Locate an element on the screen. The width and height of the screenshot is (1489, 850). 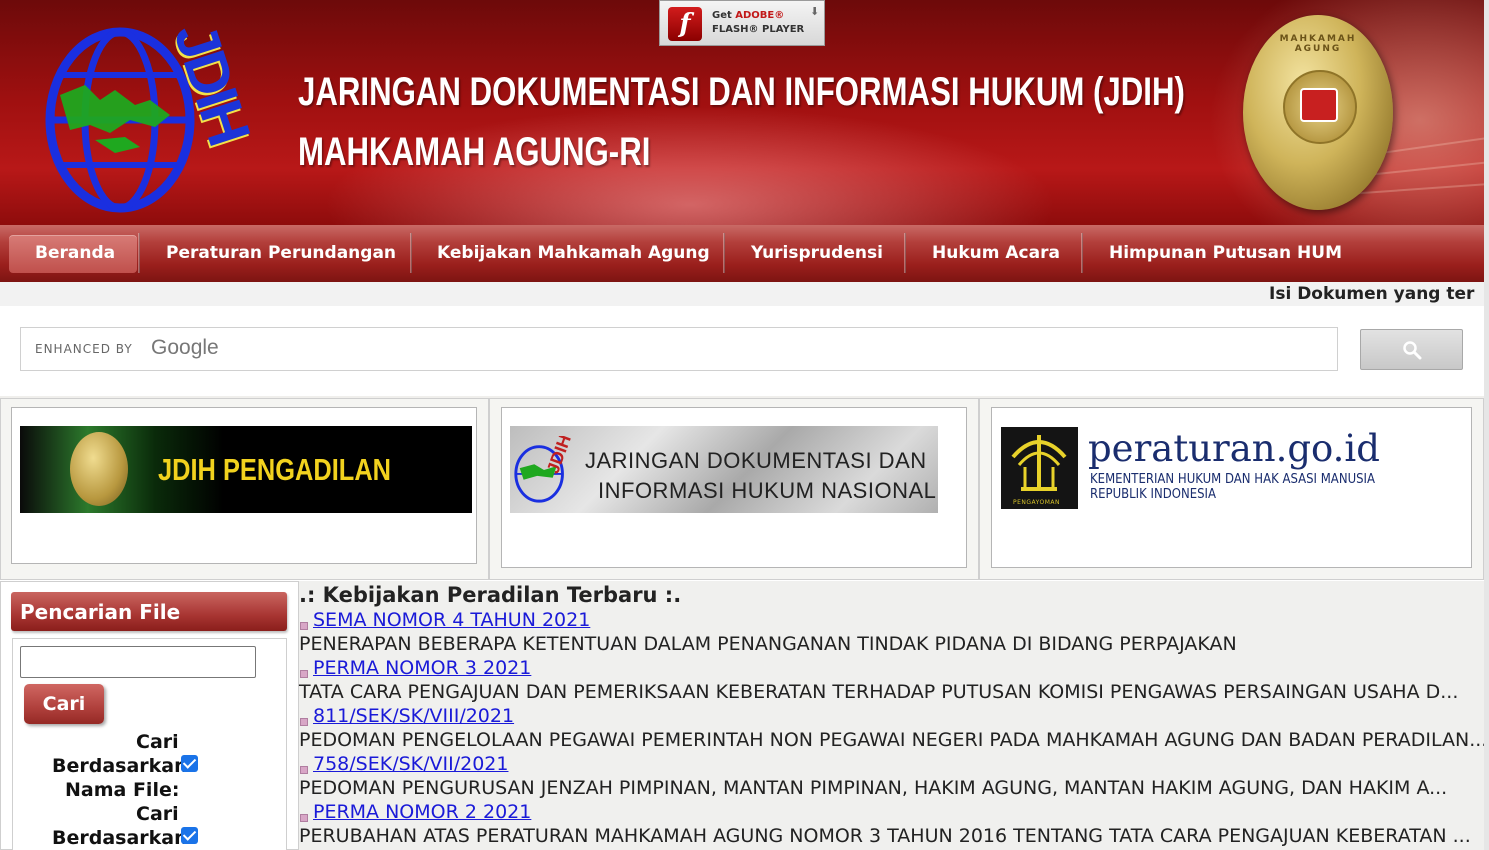
search-button is located at coordinates (1411, 349).